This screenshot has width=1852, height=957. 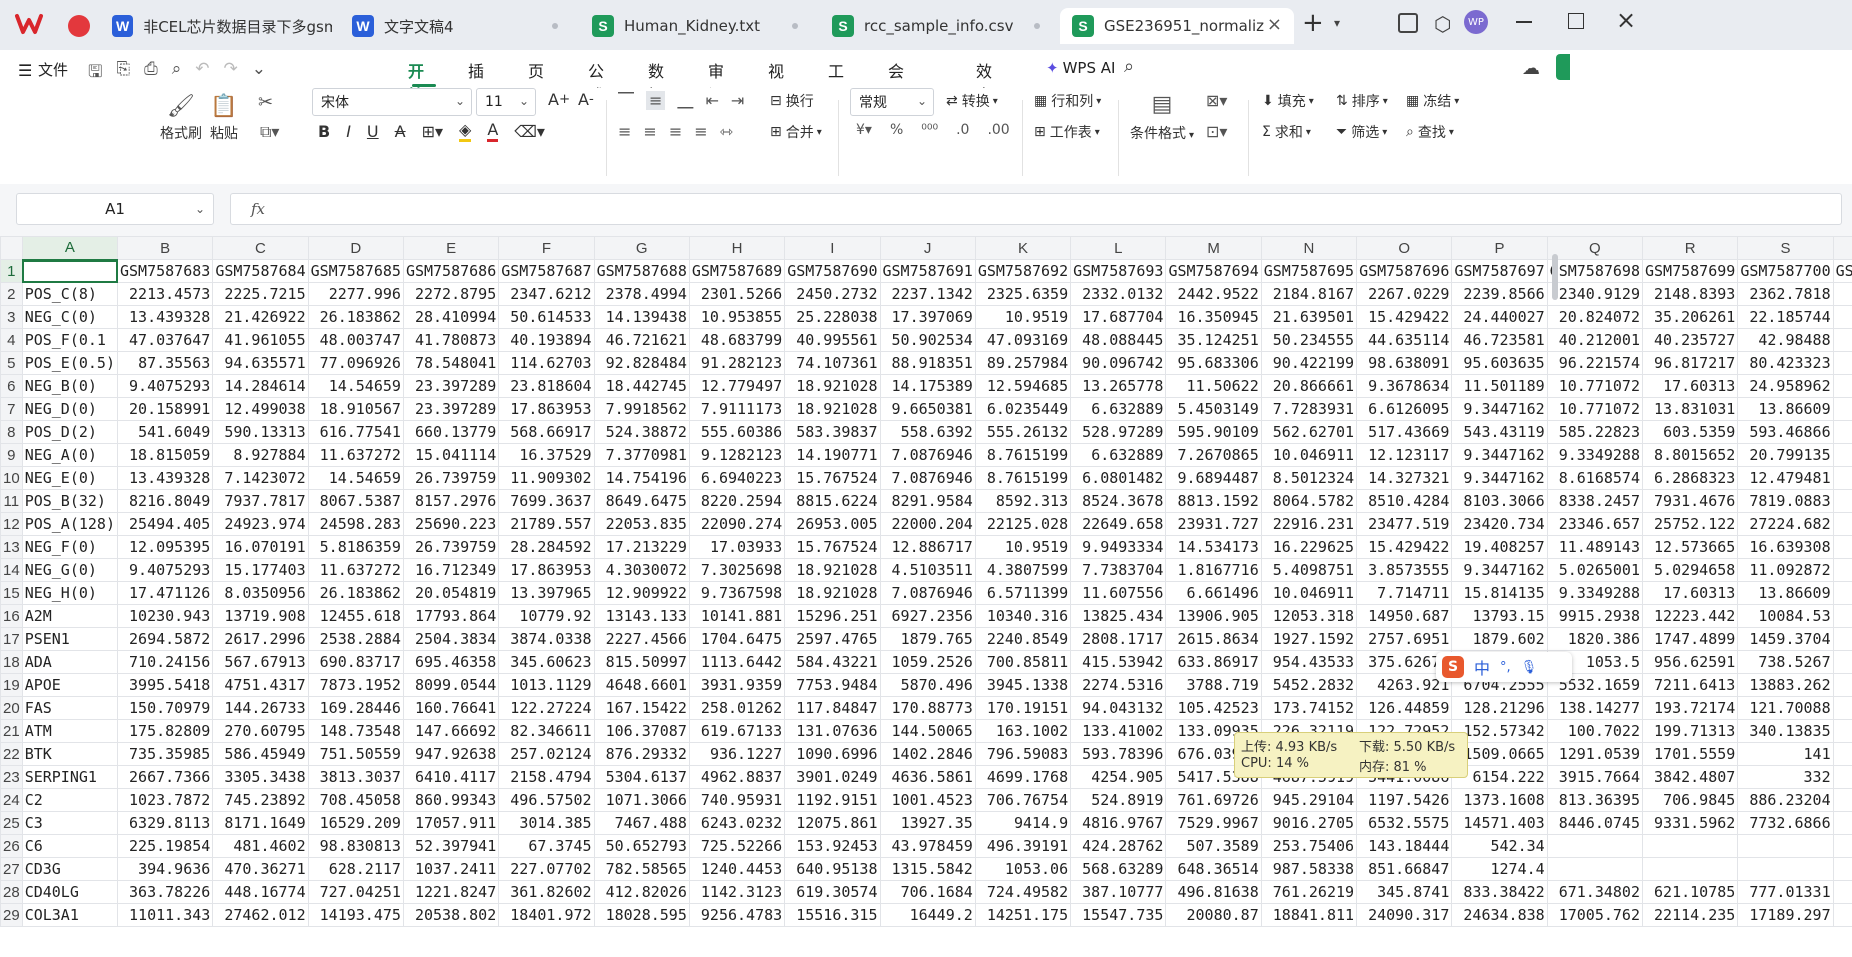 I want to click on redo-icon: ↷, so click(x=230, y=73).